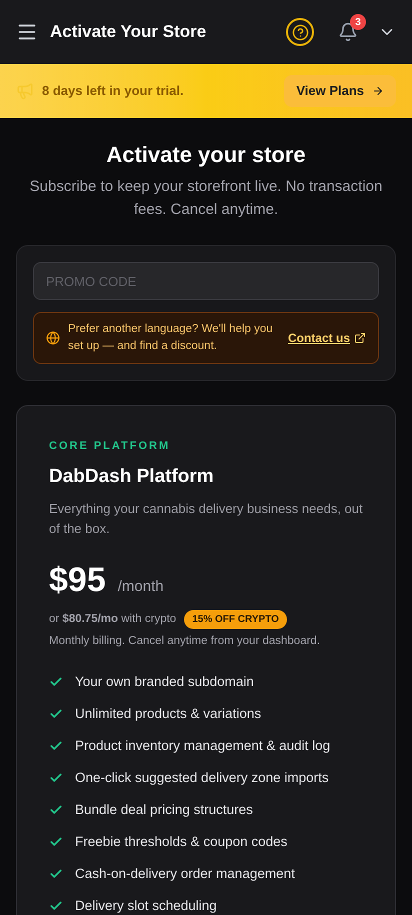 This screenshot has height=915, width=412. I want to click on external-link-icon, so click(360, 338).